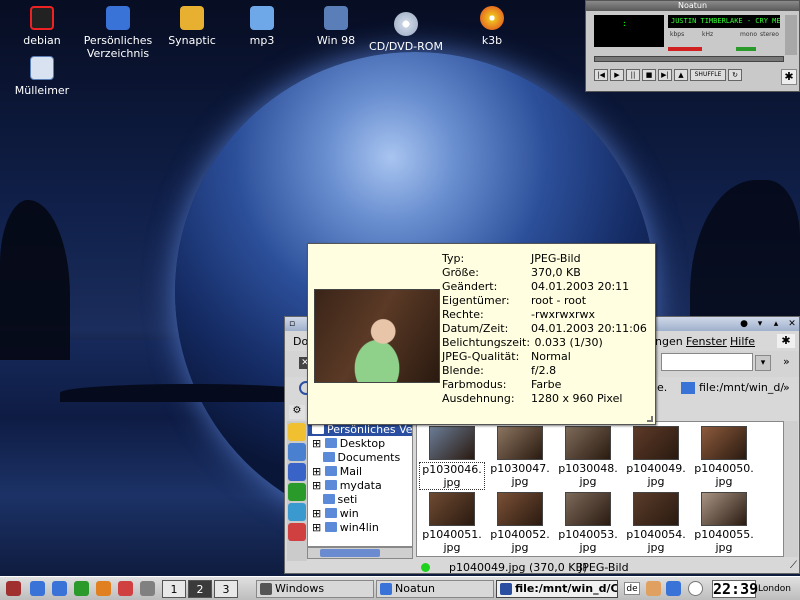 The width and height of the screenshot is (800, 600). Describe the element at coordinates (563, 314) in the screenshot. I see `tooltip-value: -rwxrwxrwx` at that location.